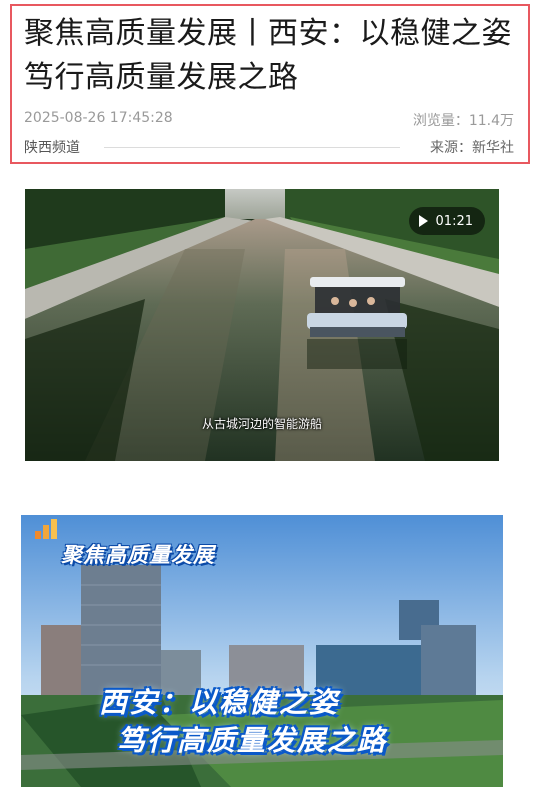  I want to click on video-caption: 从古城河边的智能游船, so click(261, 424).